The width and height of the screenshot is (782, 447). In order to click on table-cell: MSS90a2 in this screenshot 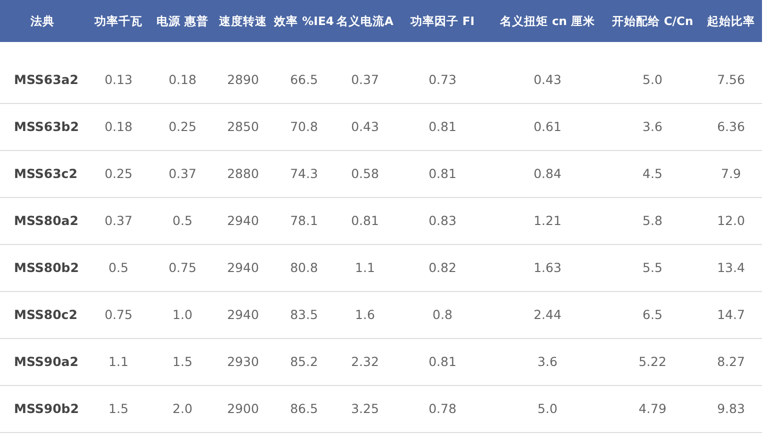, I will do `click(46, 361)`.